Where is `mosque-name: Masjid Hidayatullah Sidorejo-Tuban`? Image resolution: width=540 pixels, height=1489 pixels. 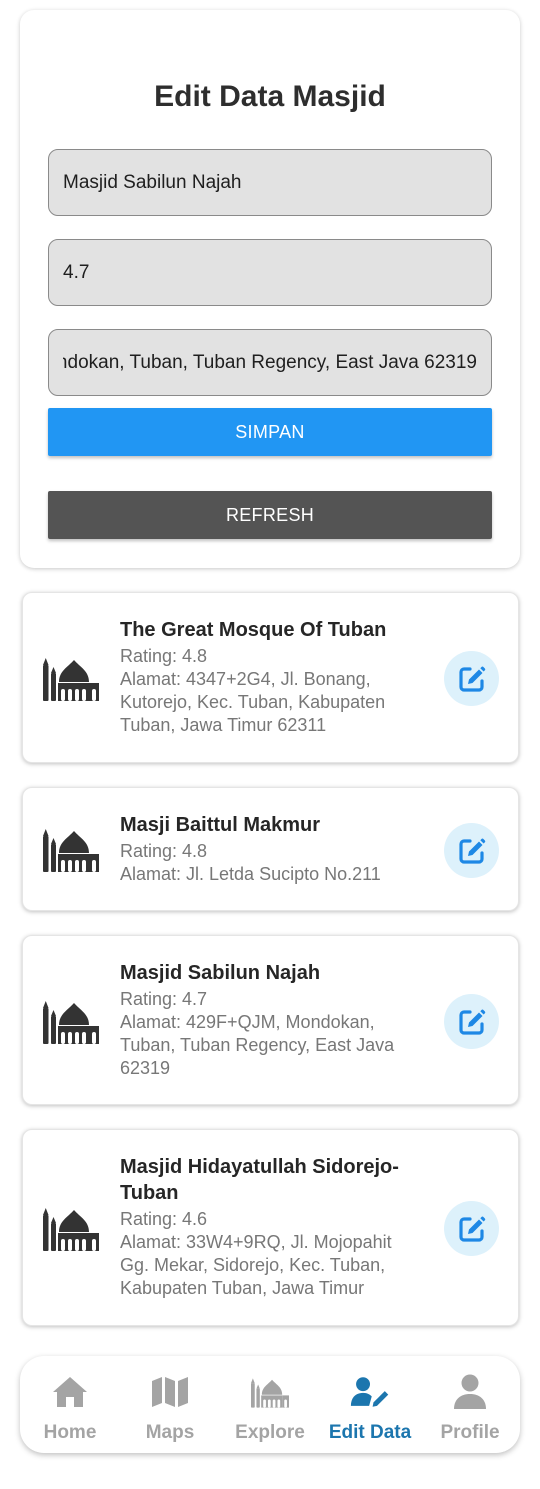 mosque-name: Masjid Hidayatullah Sidorejo-Tuban is located at coordinates (259, 1180).